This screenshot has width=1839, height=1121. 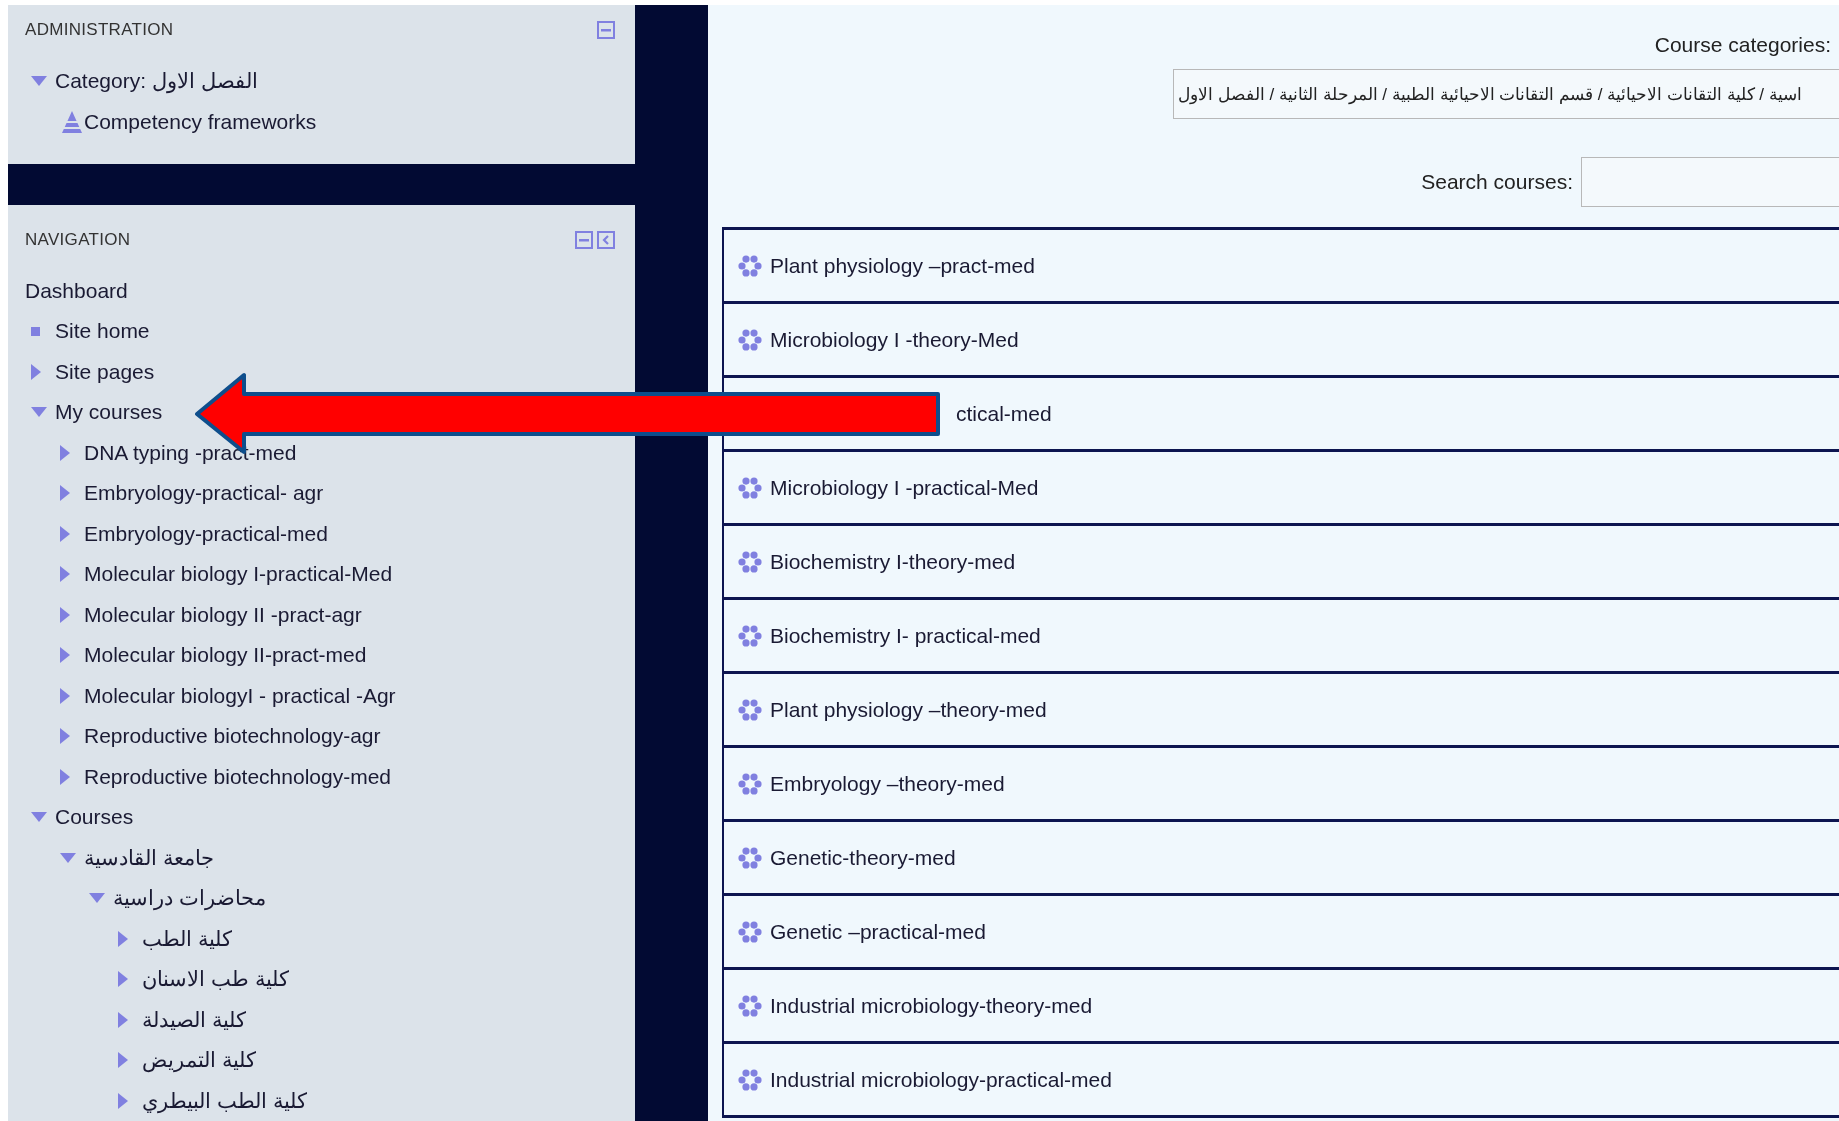 I want to click on block-title: NAVIGATION, so click(x=78, y=239).